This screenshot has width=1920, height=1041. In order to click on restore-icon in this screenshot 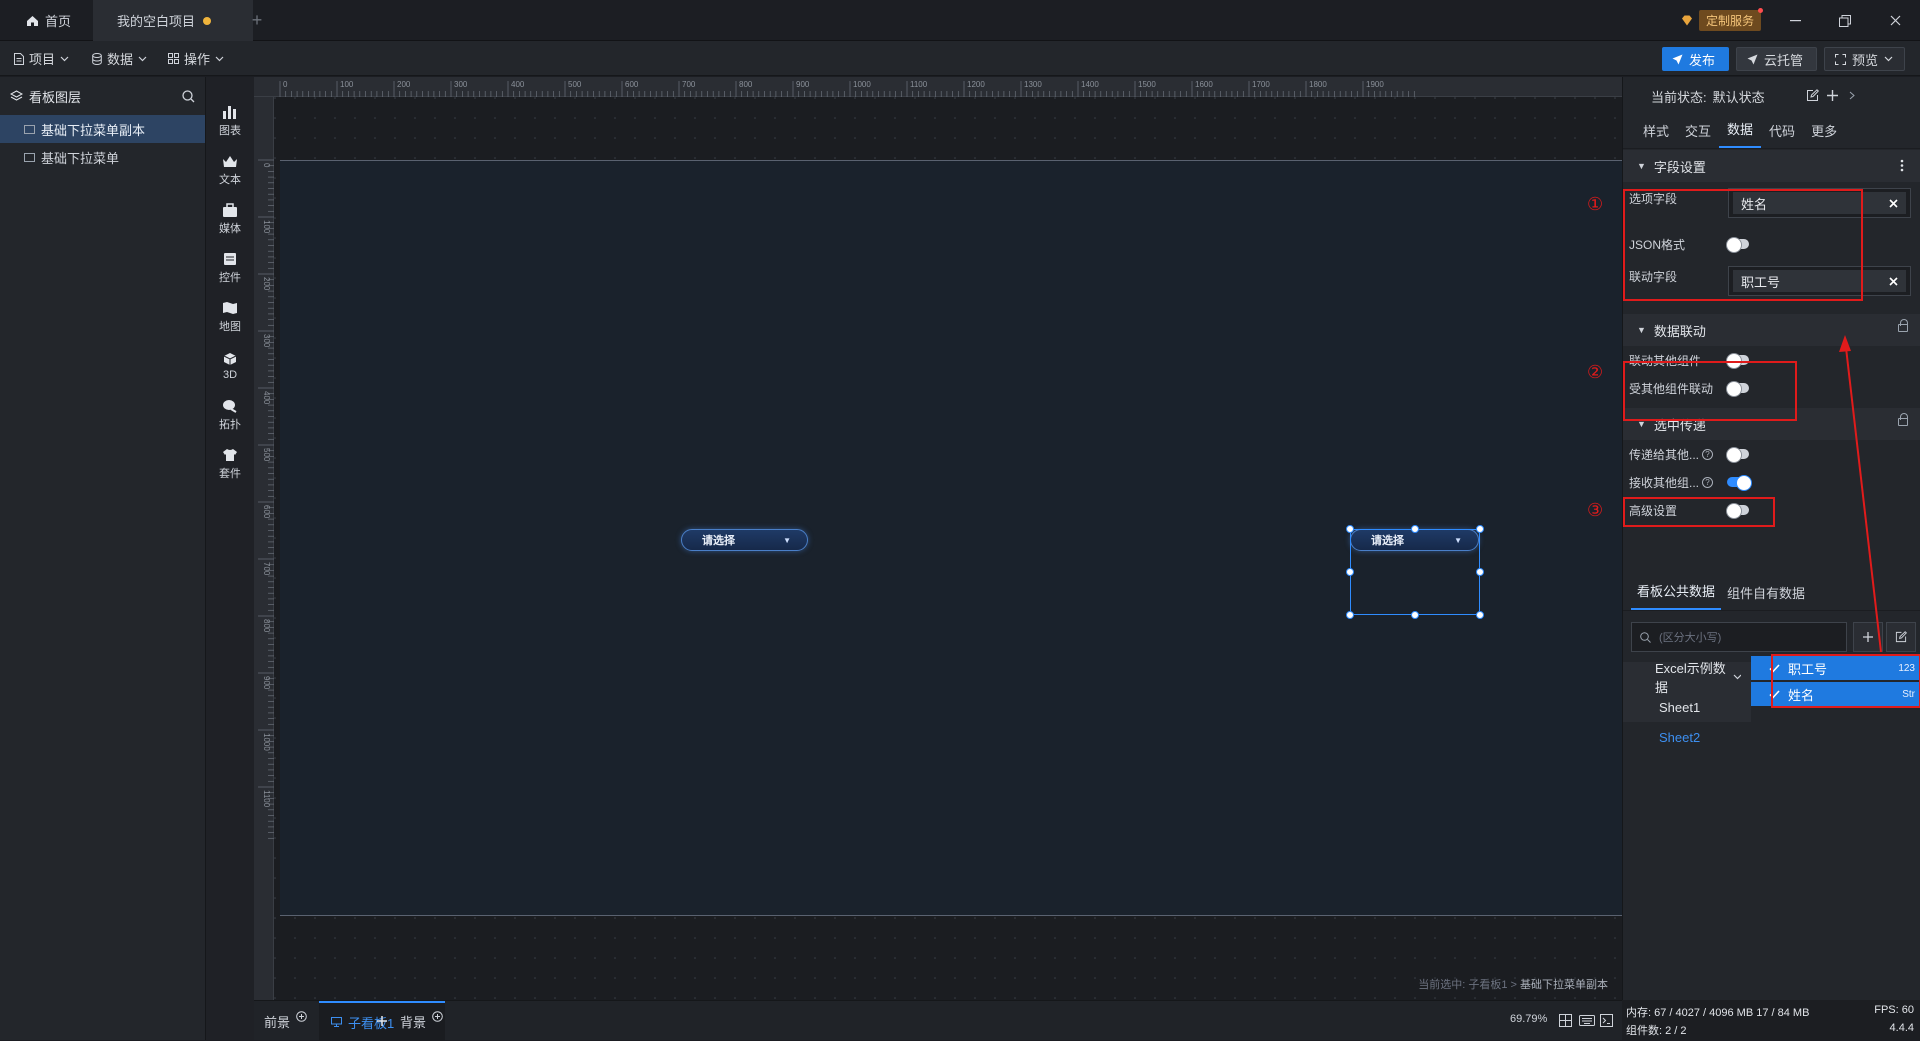, I will do `click(1845, 20)`.